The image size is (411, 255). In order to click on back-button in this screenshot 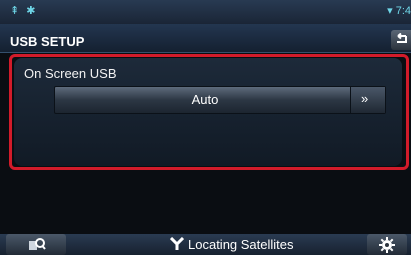, I will do `click(401, 40)`.